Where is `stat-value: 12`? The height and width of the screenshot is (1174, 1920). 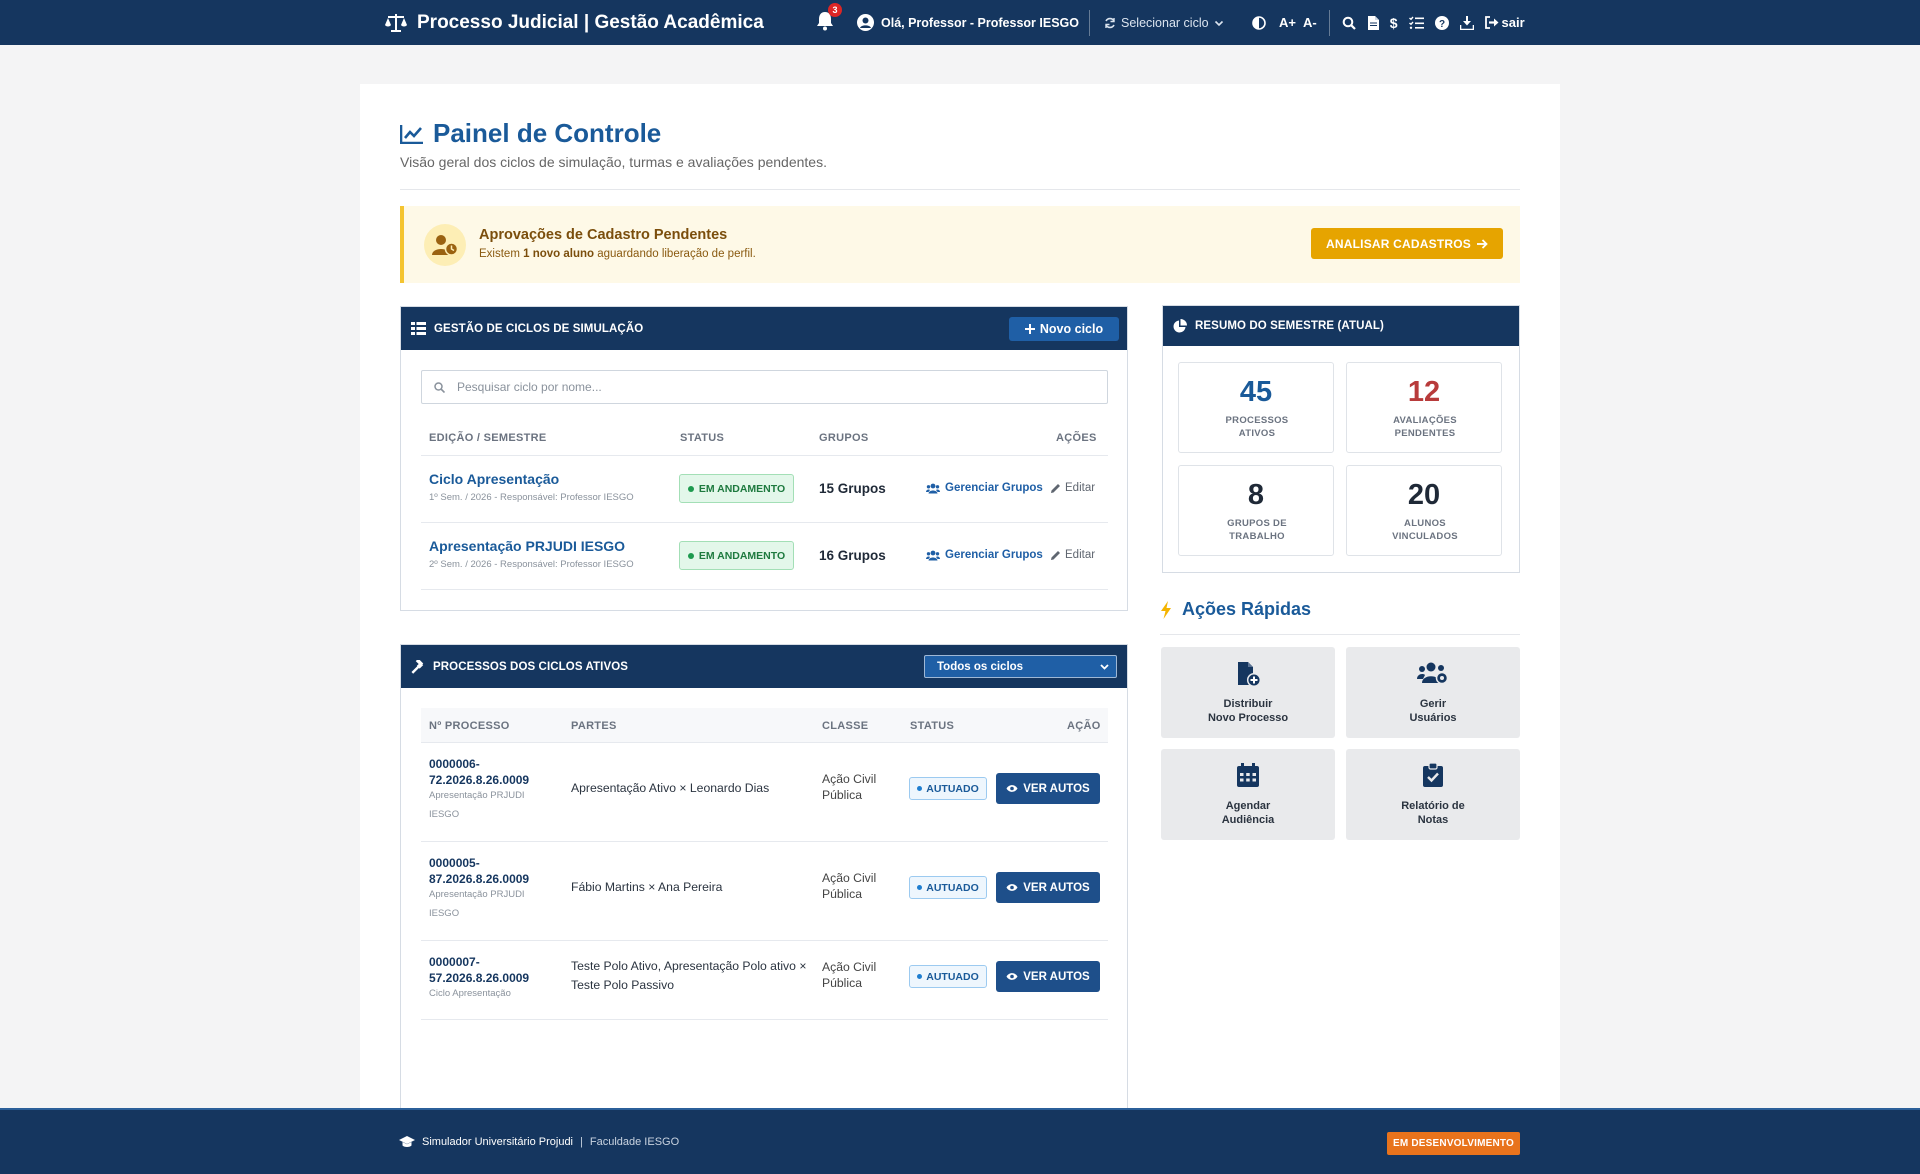 stat-value: 12 is located at coordinates (1424, 392).